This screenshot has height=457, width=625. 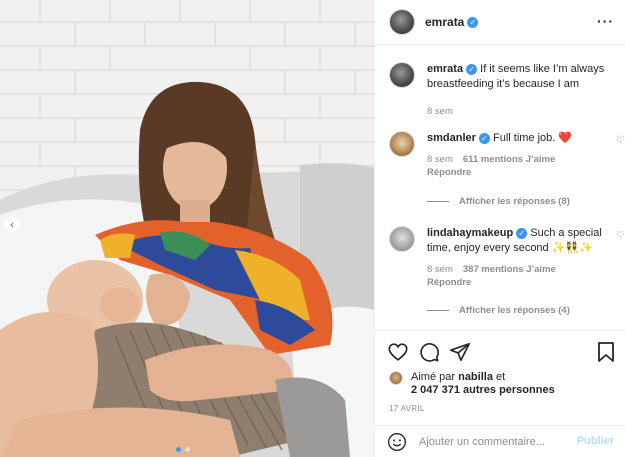 What do you see at coordinates (475, 377) in the screenshot?
I see `liker-username: nabilla` at bounding box center [475, 377].